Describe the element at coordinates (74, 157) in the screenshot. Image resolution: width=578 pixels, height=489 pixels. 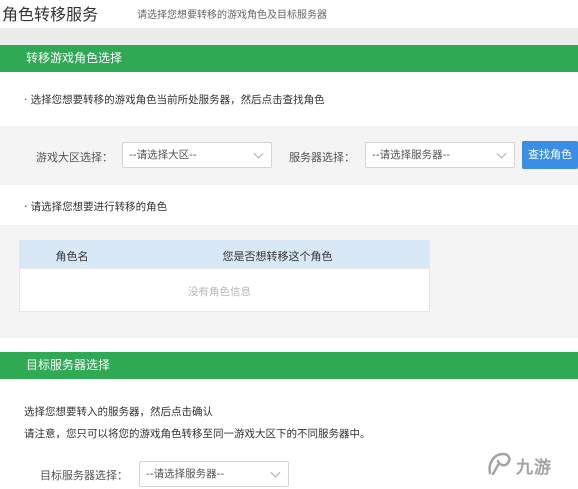
I see `region-select-label: 游戏大区选择：` at that location.